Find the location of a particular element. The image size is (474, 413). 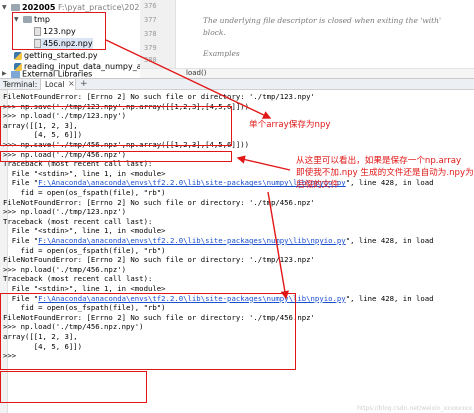

terminal-line: >>> np.load('./tmp/123.npz') is located at coordinates (65, 212).